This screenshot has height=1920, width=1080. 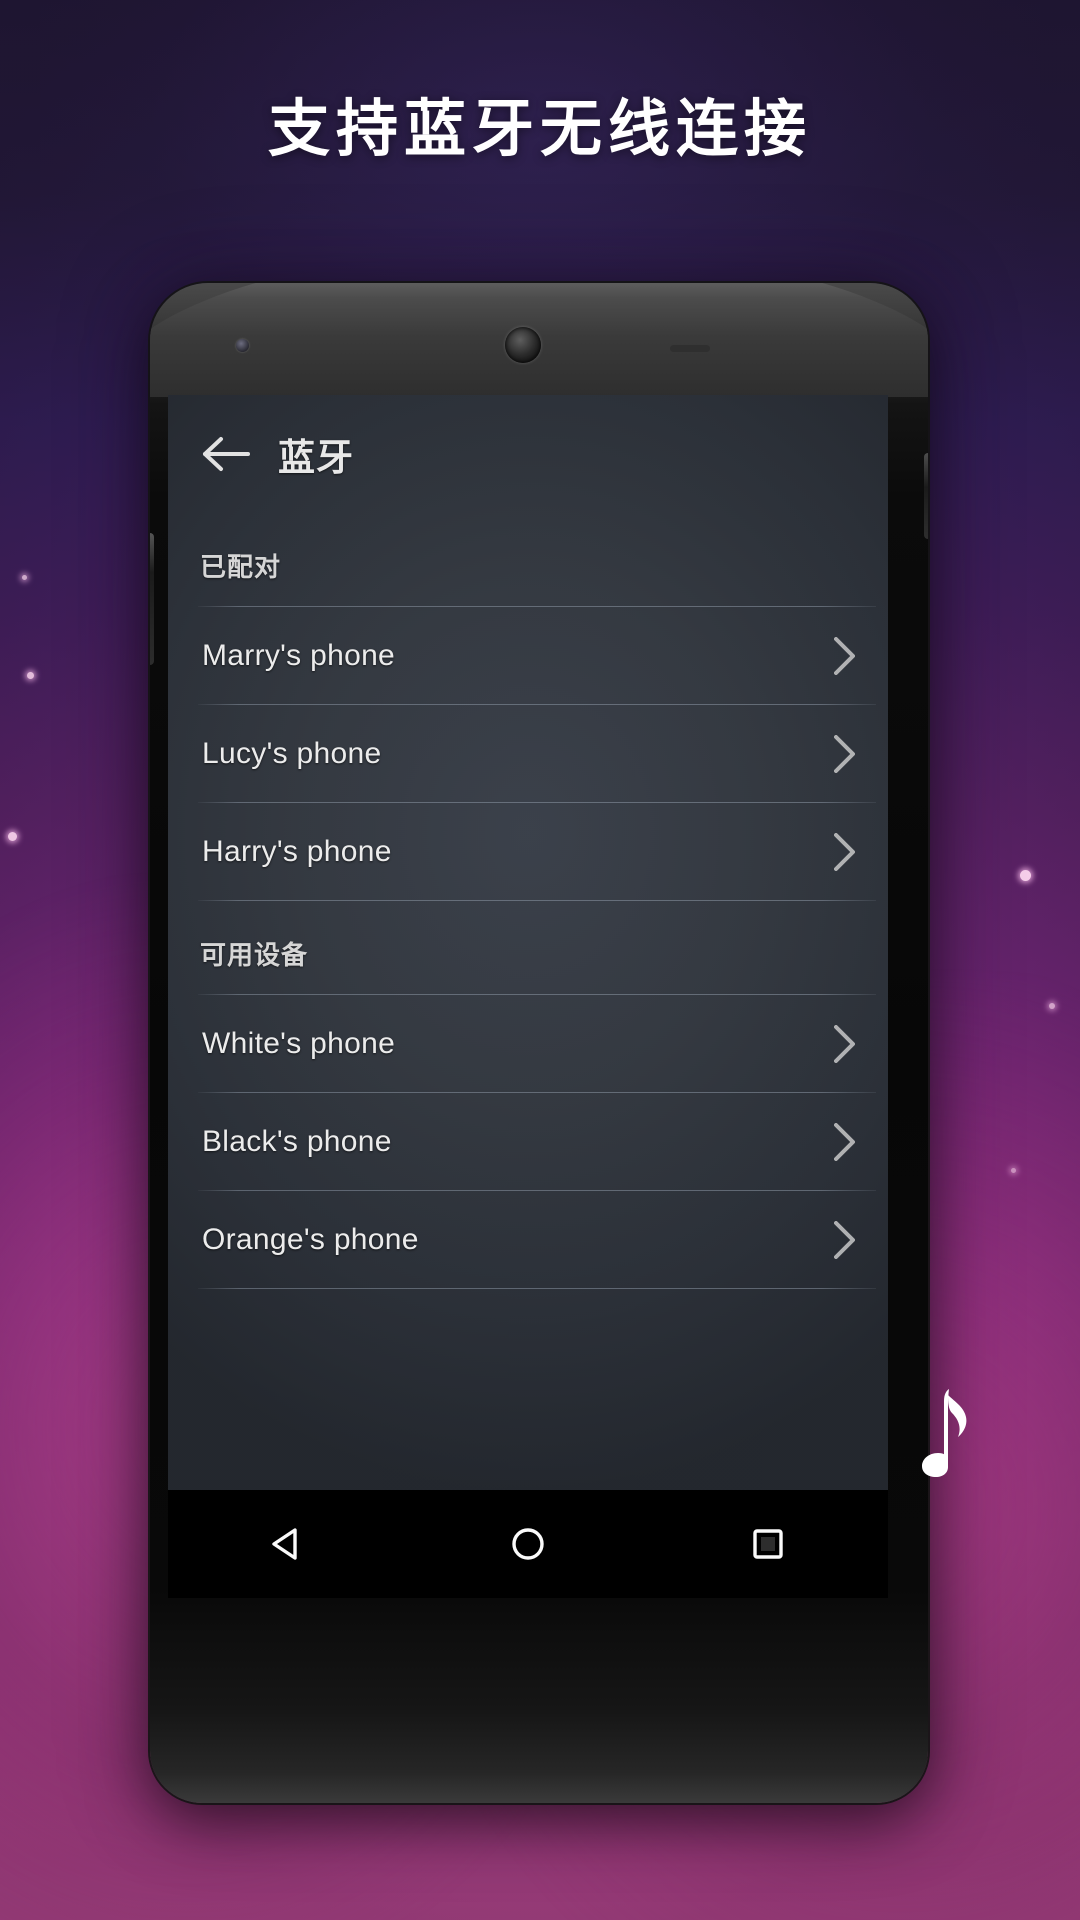 I want to click on section-header-available: 可用设备, so click(x=254, y=956).